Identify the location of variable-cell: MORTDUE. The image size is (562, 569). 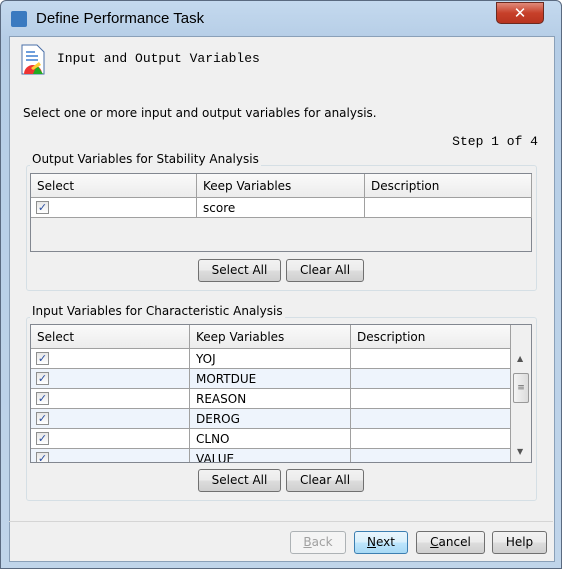
(270, 379).